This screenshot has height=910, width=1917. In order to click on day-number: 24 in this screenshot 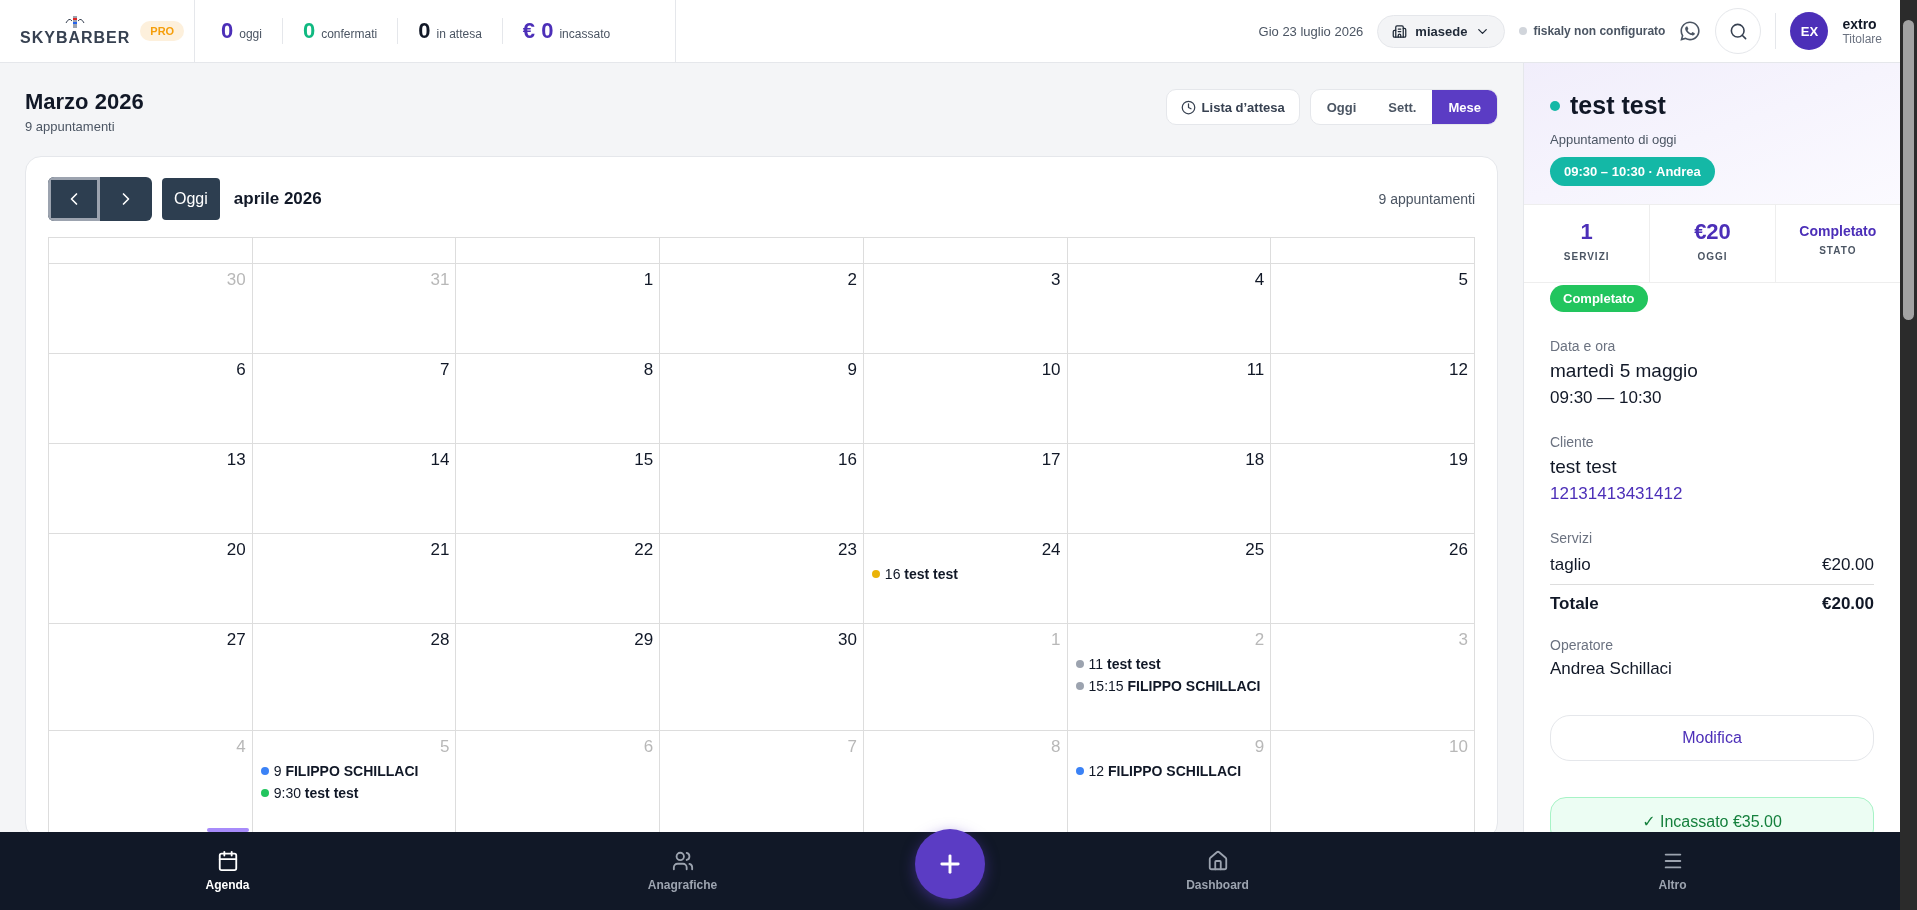, I will do `click(1051, 550)`.